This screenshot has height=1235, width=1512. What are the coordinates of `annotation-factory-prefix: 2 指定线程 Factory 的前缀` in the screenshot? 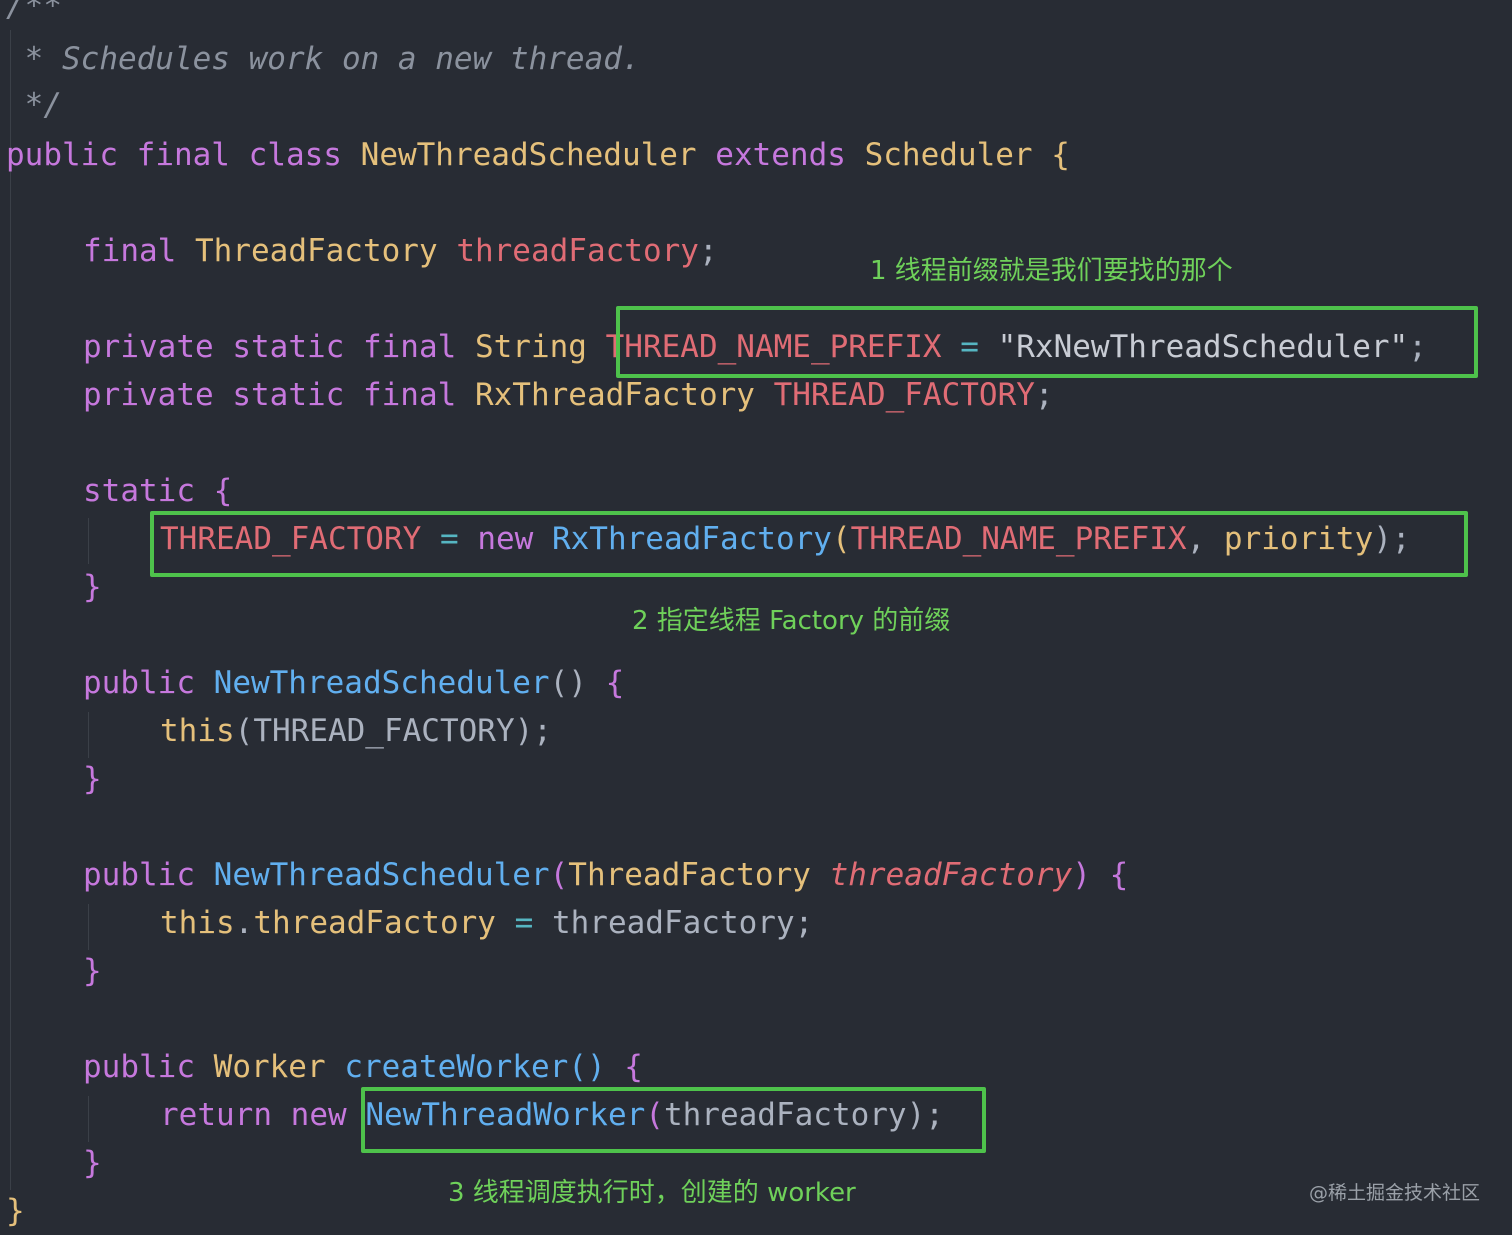 It's located at (791, 621).